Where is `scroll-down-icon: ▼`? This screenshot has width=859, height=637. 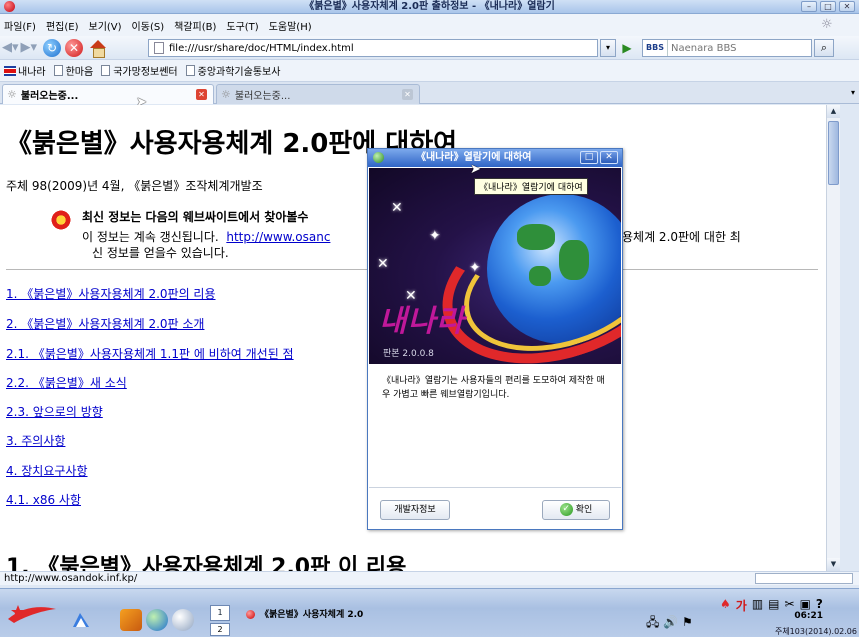
scroll-down-icon: ▼ is located at coordinates (833, 564).